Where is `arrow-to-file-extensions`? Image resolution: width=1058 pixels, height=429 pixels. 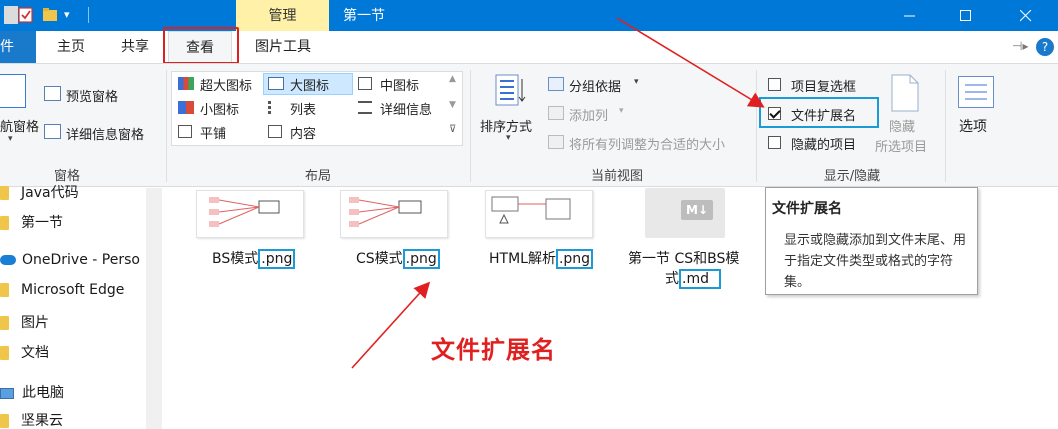
arrow-to-file-extensions is located at coordinates (690, 62).